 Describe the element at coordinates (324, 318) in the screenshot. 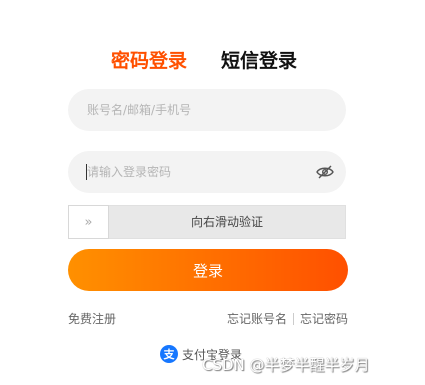

I see `forgot-password-link: 忘记密码` at that location.